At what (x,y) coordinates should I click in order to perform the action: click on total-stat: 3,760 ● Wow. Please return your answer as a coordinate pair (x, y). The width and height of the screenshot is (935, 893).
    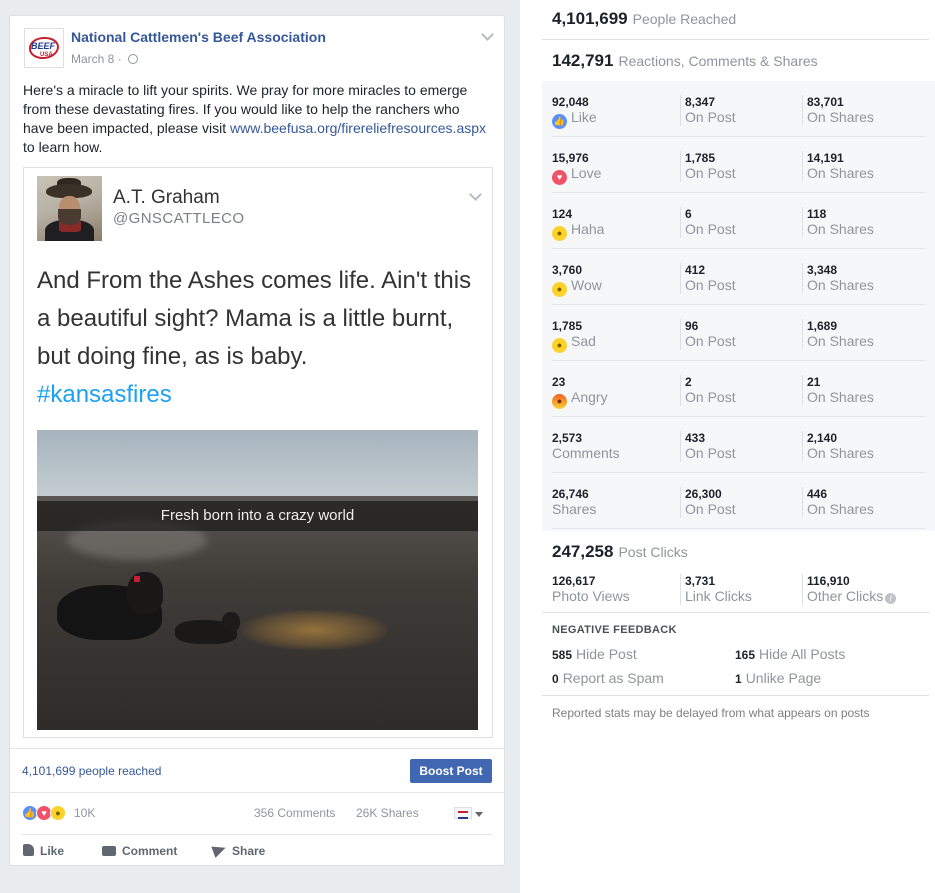
    Looking at the image, I should click on (577, 280).